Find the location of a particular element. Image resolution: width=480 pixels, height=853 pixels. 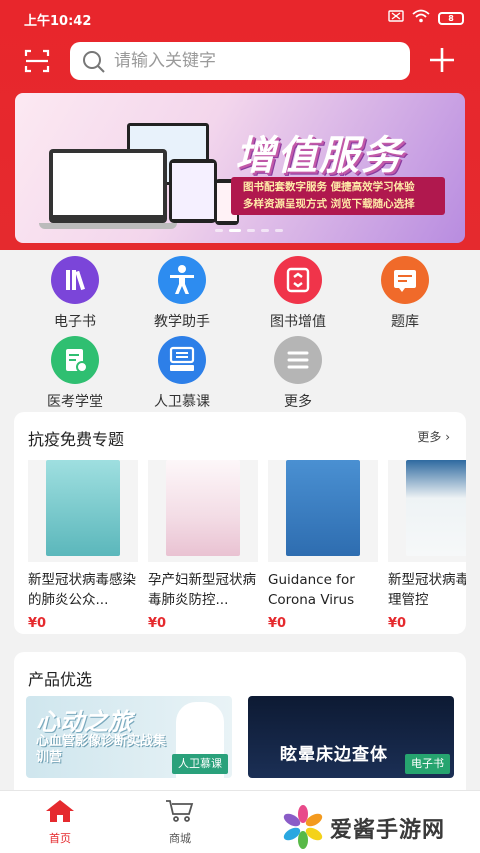

watermark: 爱酱手游网 is located at coordinates (375, 827).